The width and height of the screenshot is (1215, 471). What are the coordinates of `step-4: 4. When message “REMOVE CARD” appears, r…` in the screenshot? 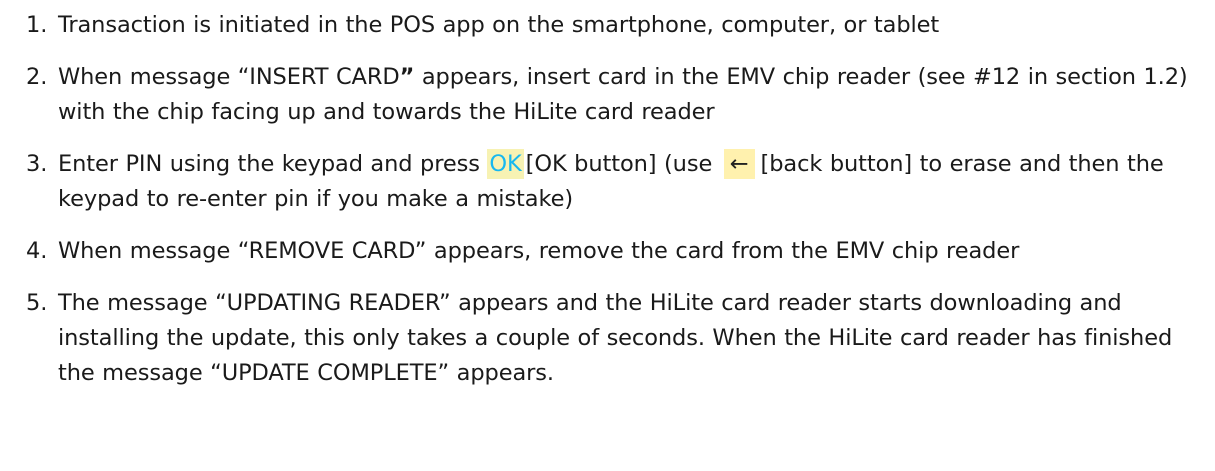 It's located at (607, 251).